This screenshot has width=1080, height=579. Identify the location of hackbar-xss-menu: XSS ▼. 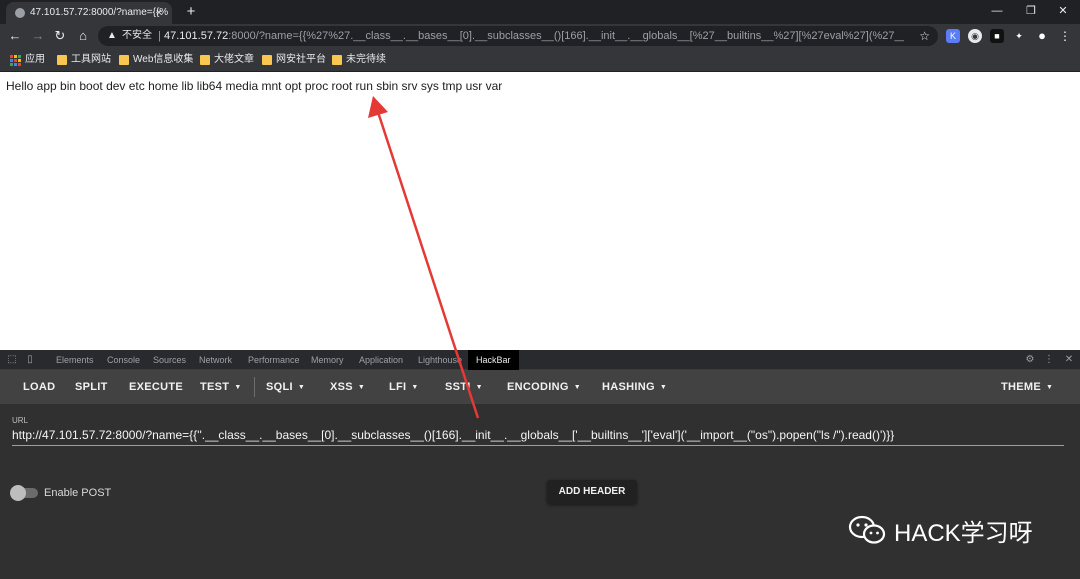
(347, 387).